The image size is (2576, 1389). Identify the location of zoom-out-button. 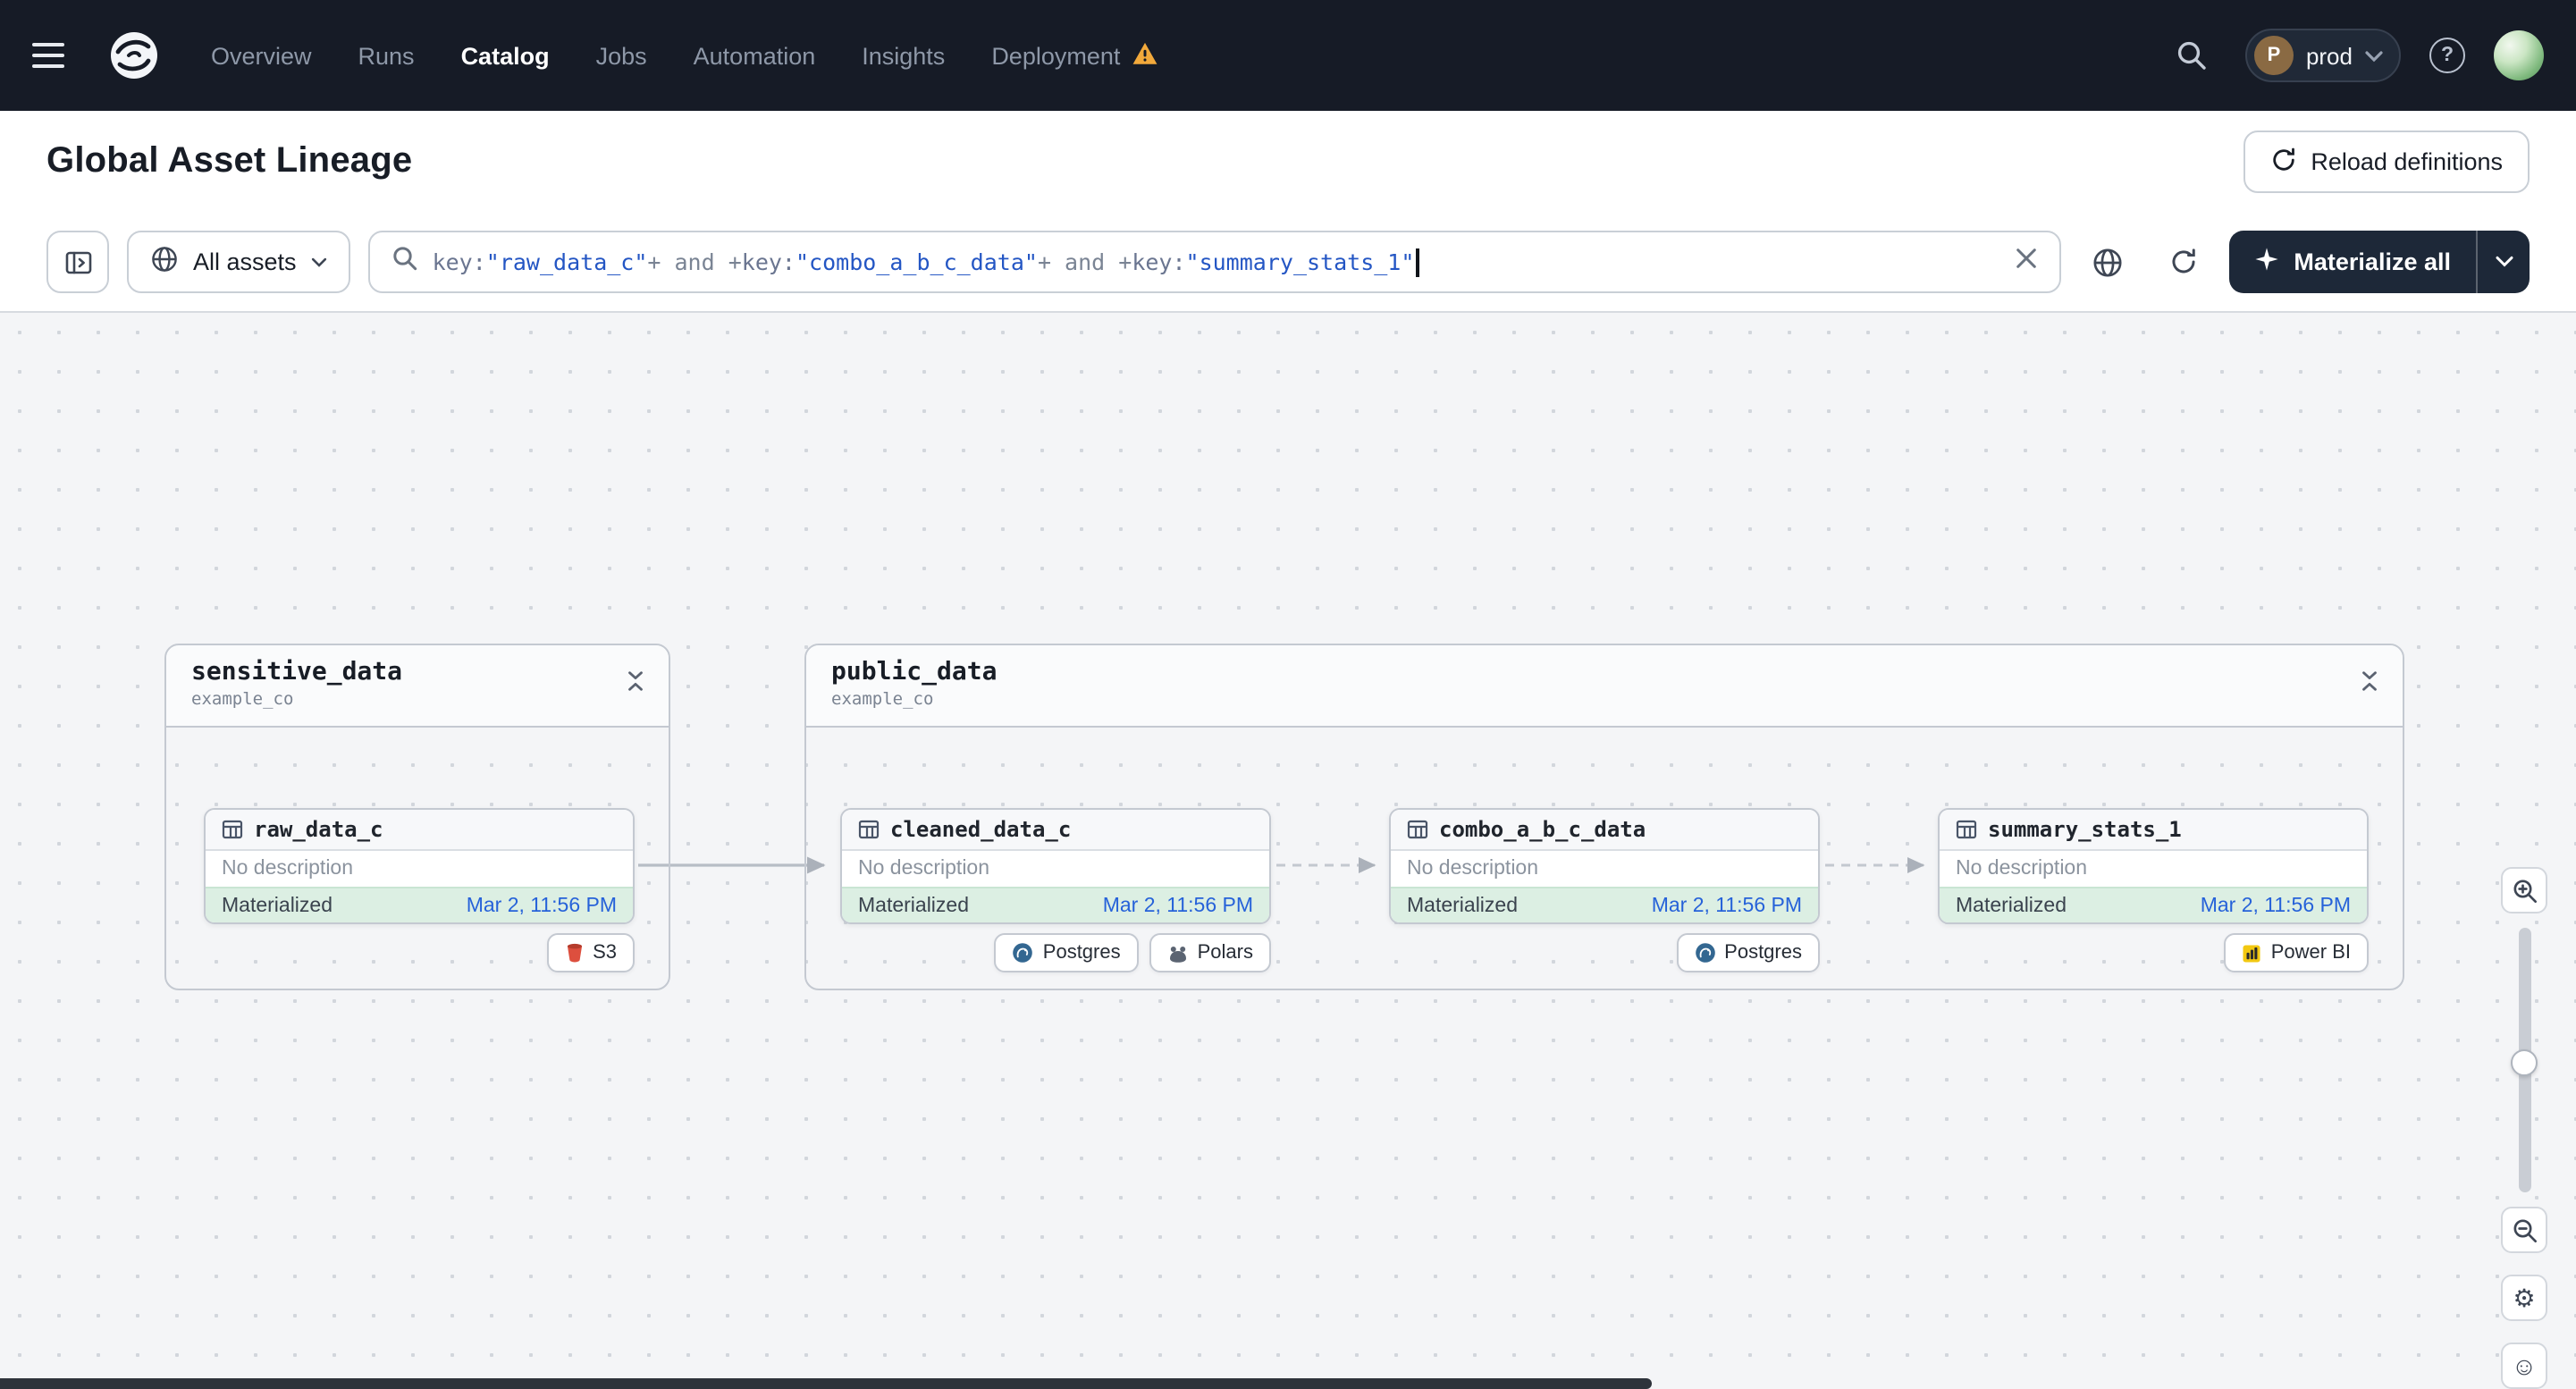
(2524, 1230).